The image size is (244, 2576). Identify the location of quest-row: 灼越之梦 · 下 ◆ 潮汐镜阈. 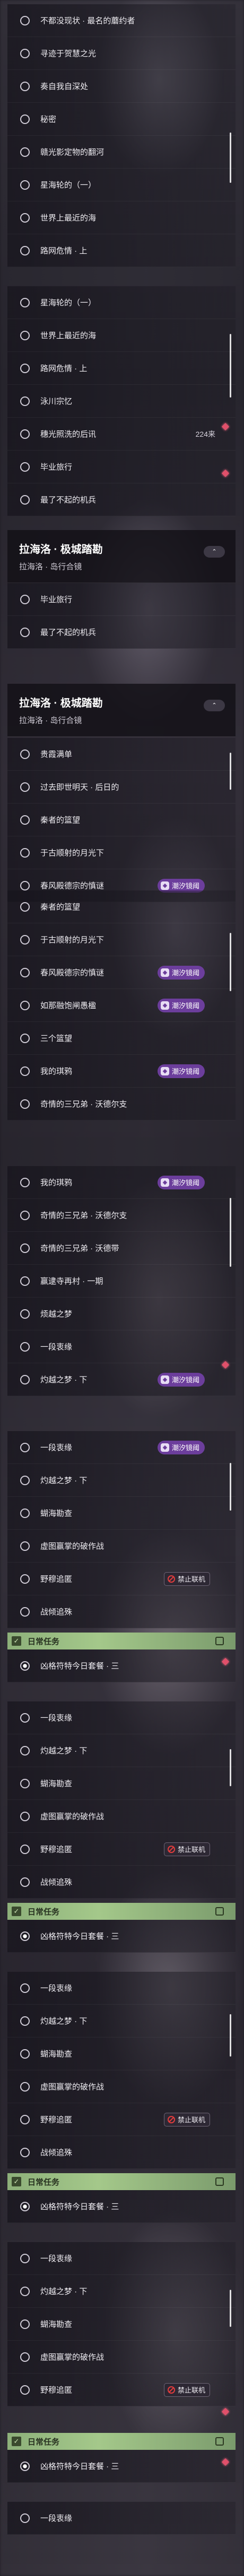
(122, 1379).